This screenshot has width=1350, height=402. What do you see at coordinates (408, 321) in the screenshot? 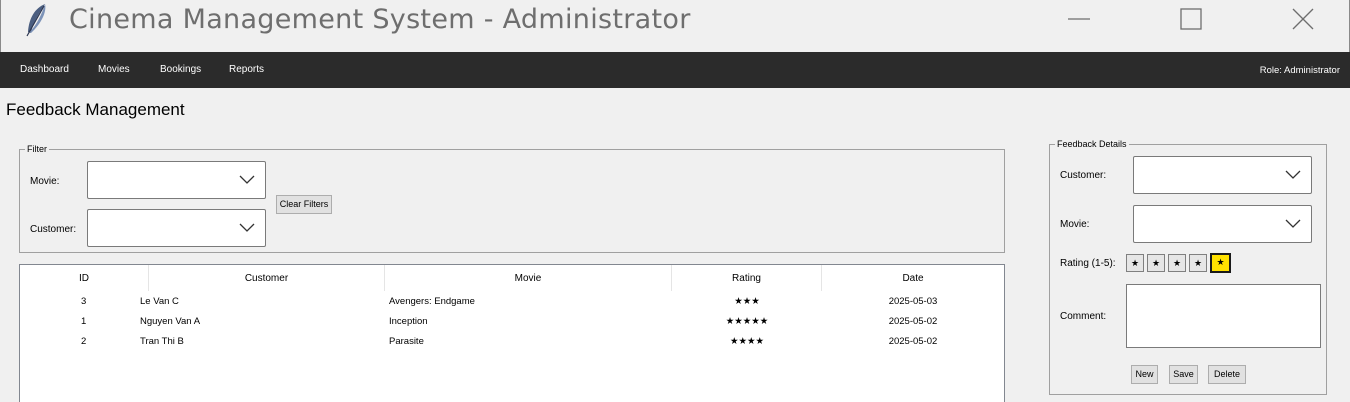
I see `cell-movie: Inception` at bounding box center [408, 321].